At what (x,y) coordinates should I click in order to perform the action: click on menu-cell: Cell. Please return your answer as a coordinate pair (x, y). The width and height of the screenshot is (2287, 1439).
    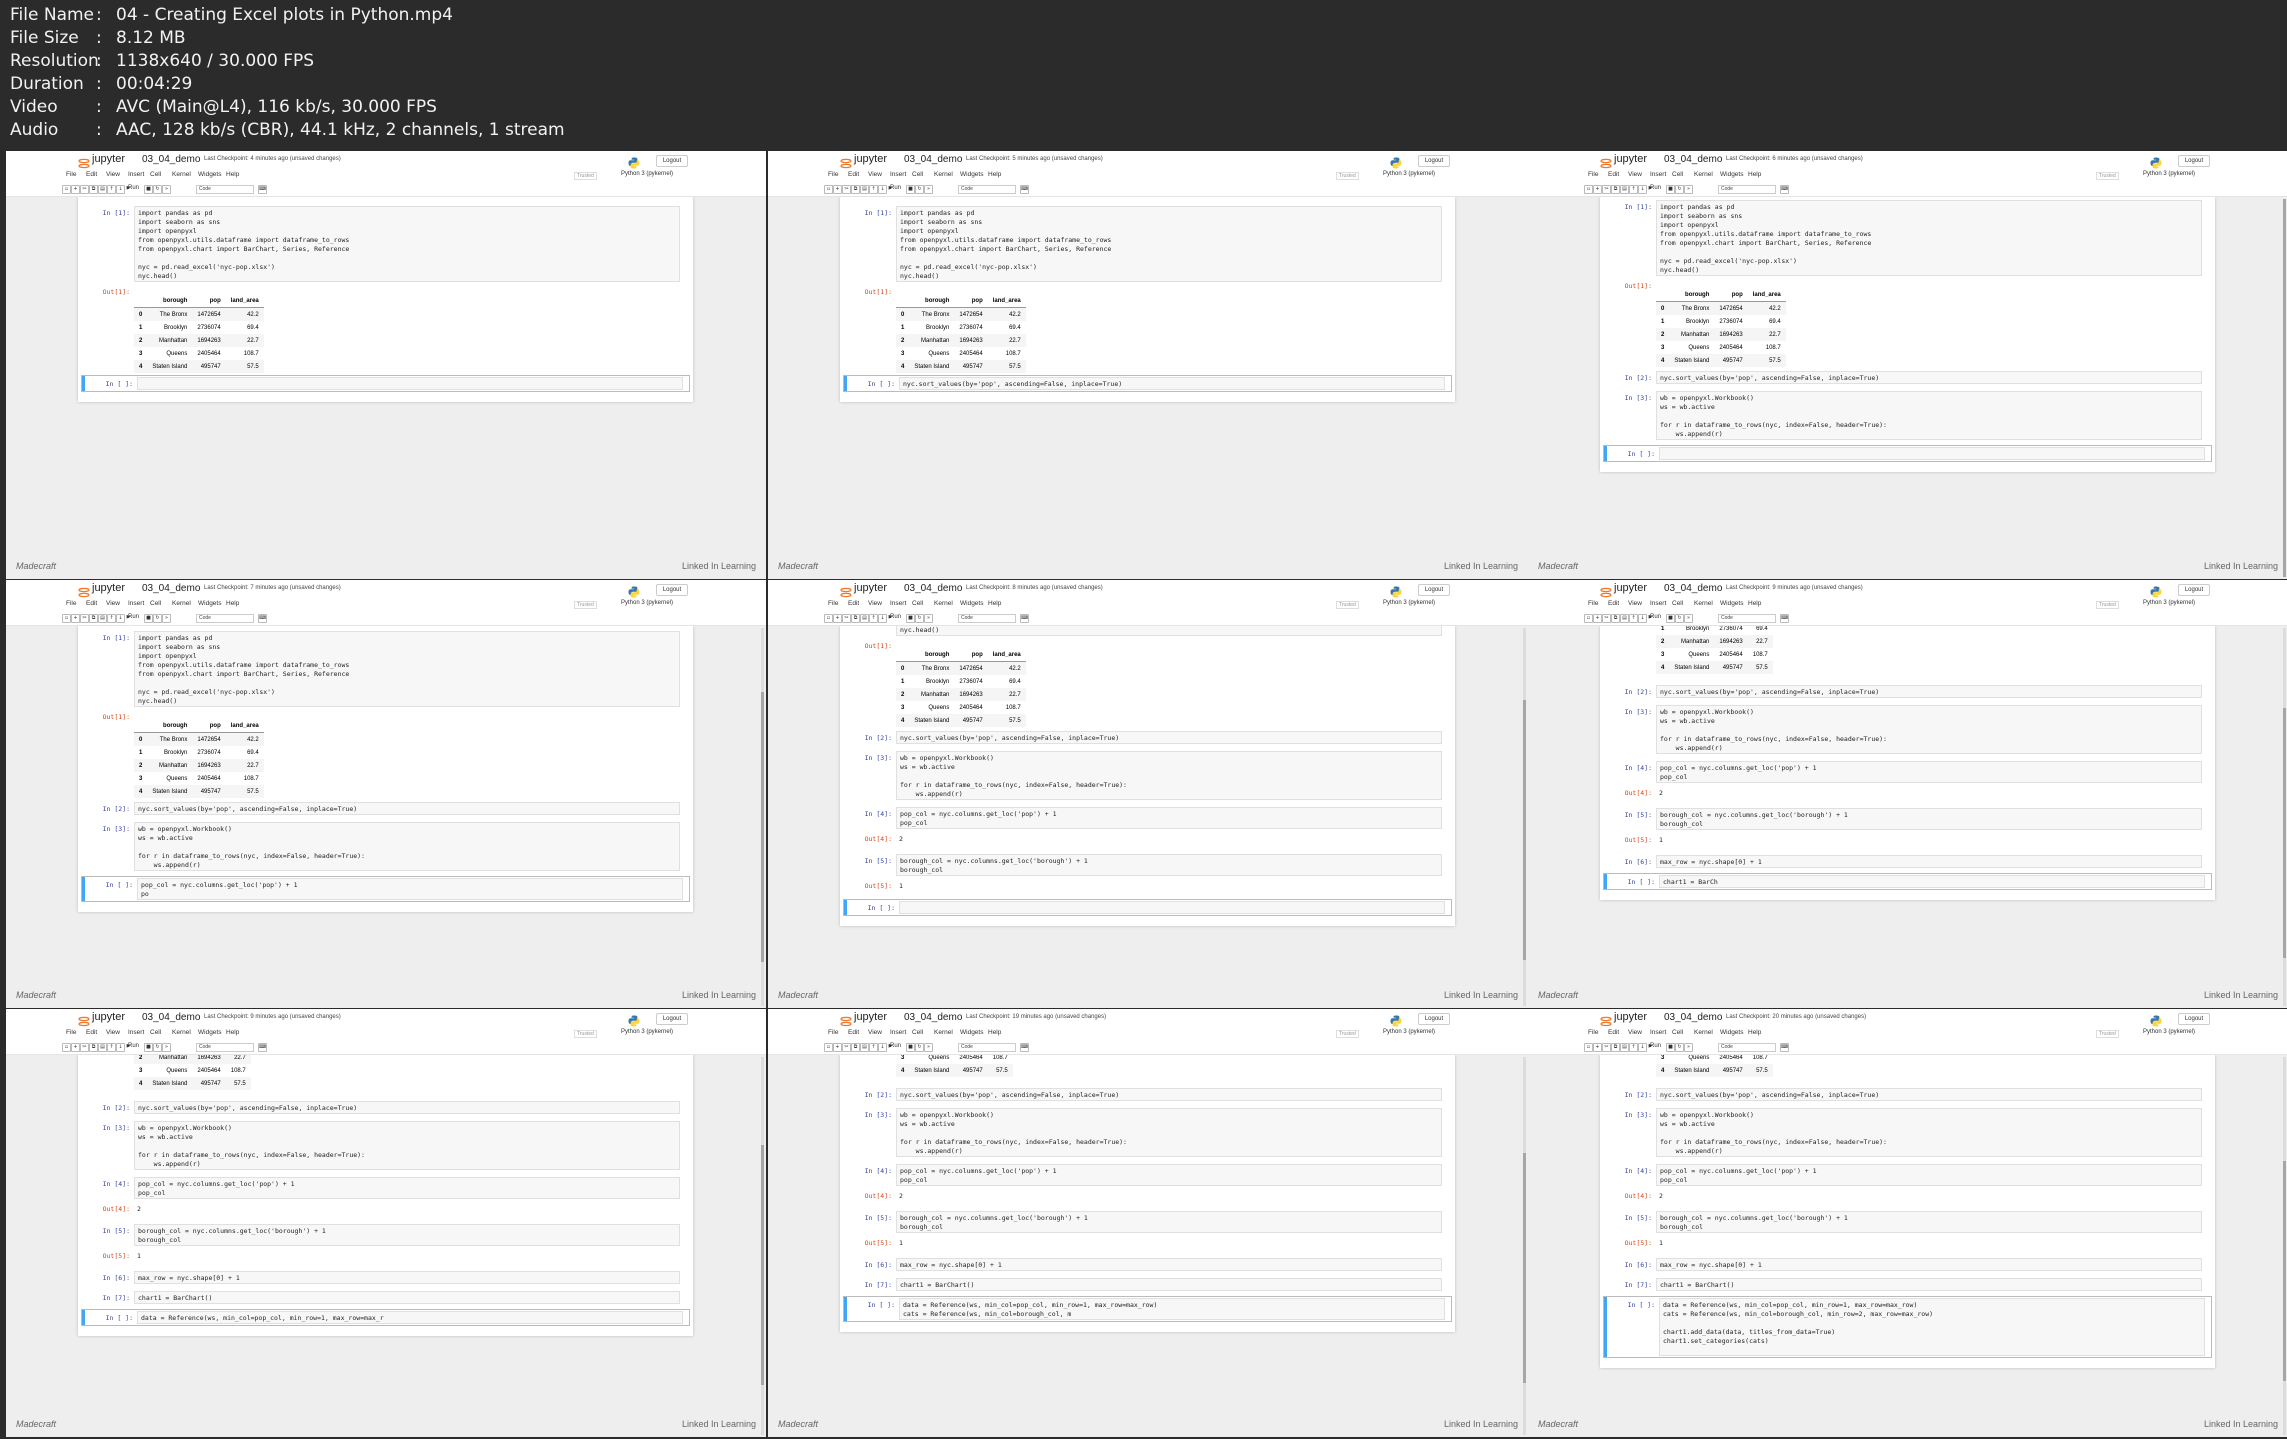
    Looking at the image, I should click on (1677, 1032).